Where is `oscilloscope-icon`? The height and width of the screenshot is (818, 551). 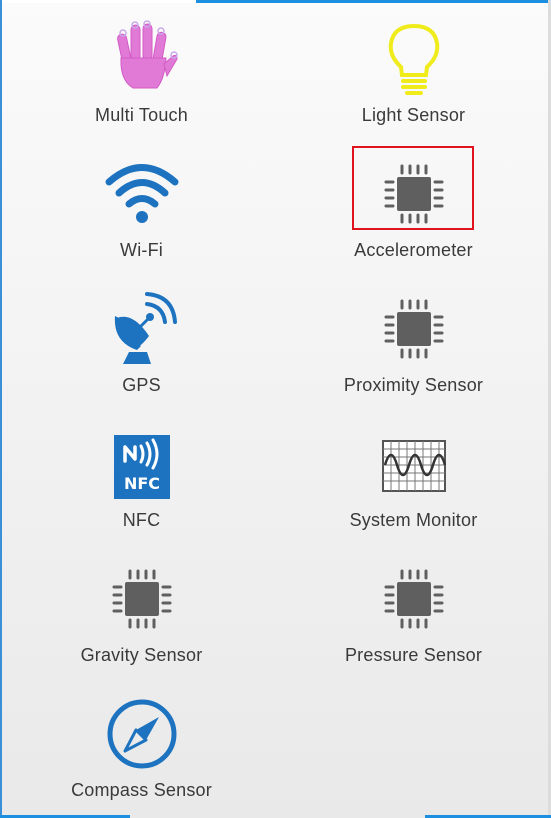
oscilloscope-icon is located at coordinates (414, 464).